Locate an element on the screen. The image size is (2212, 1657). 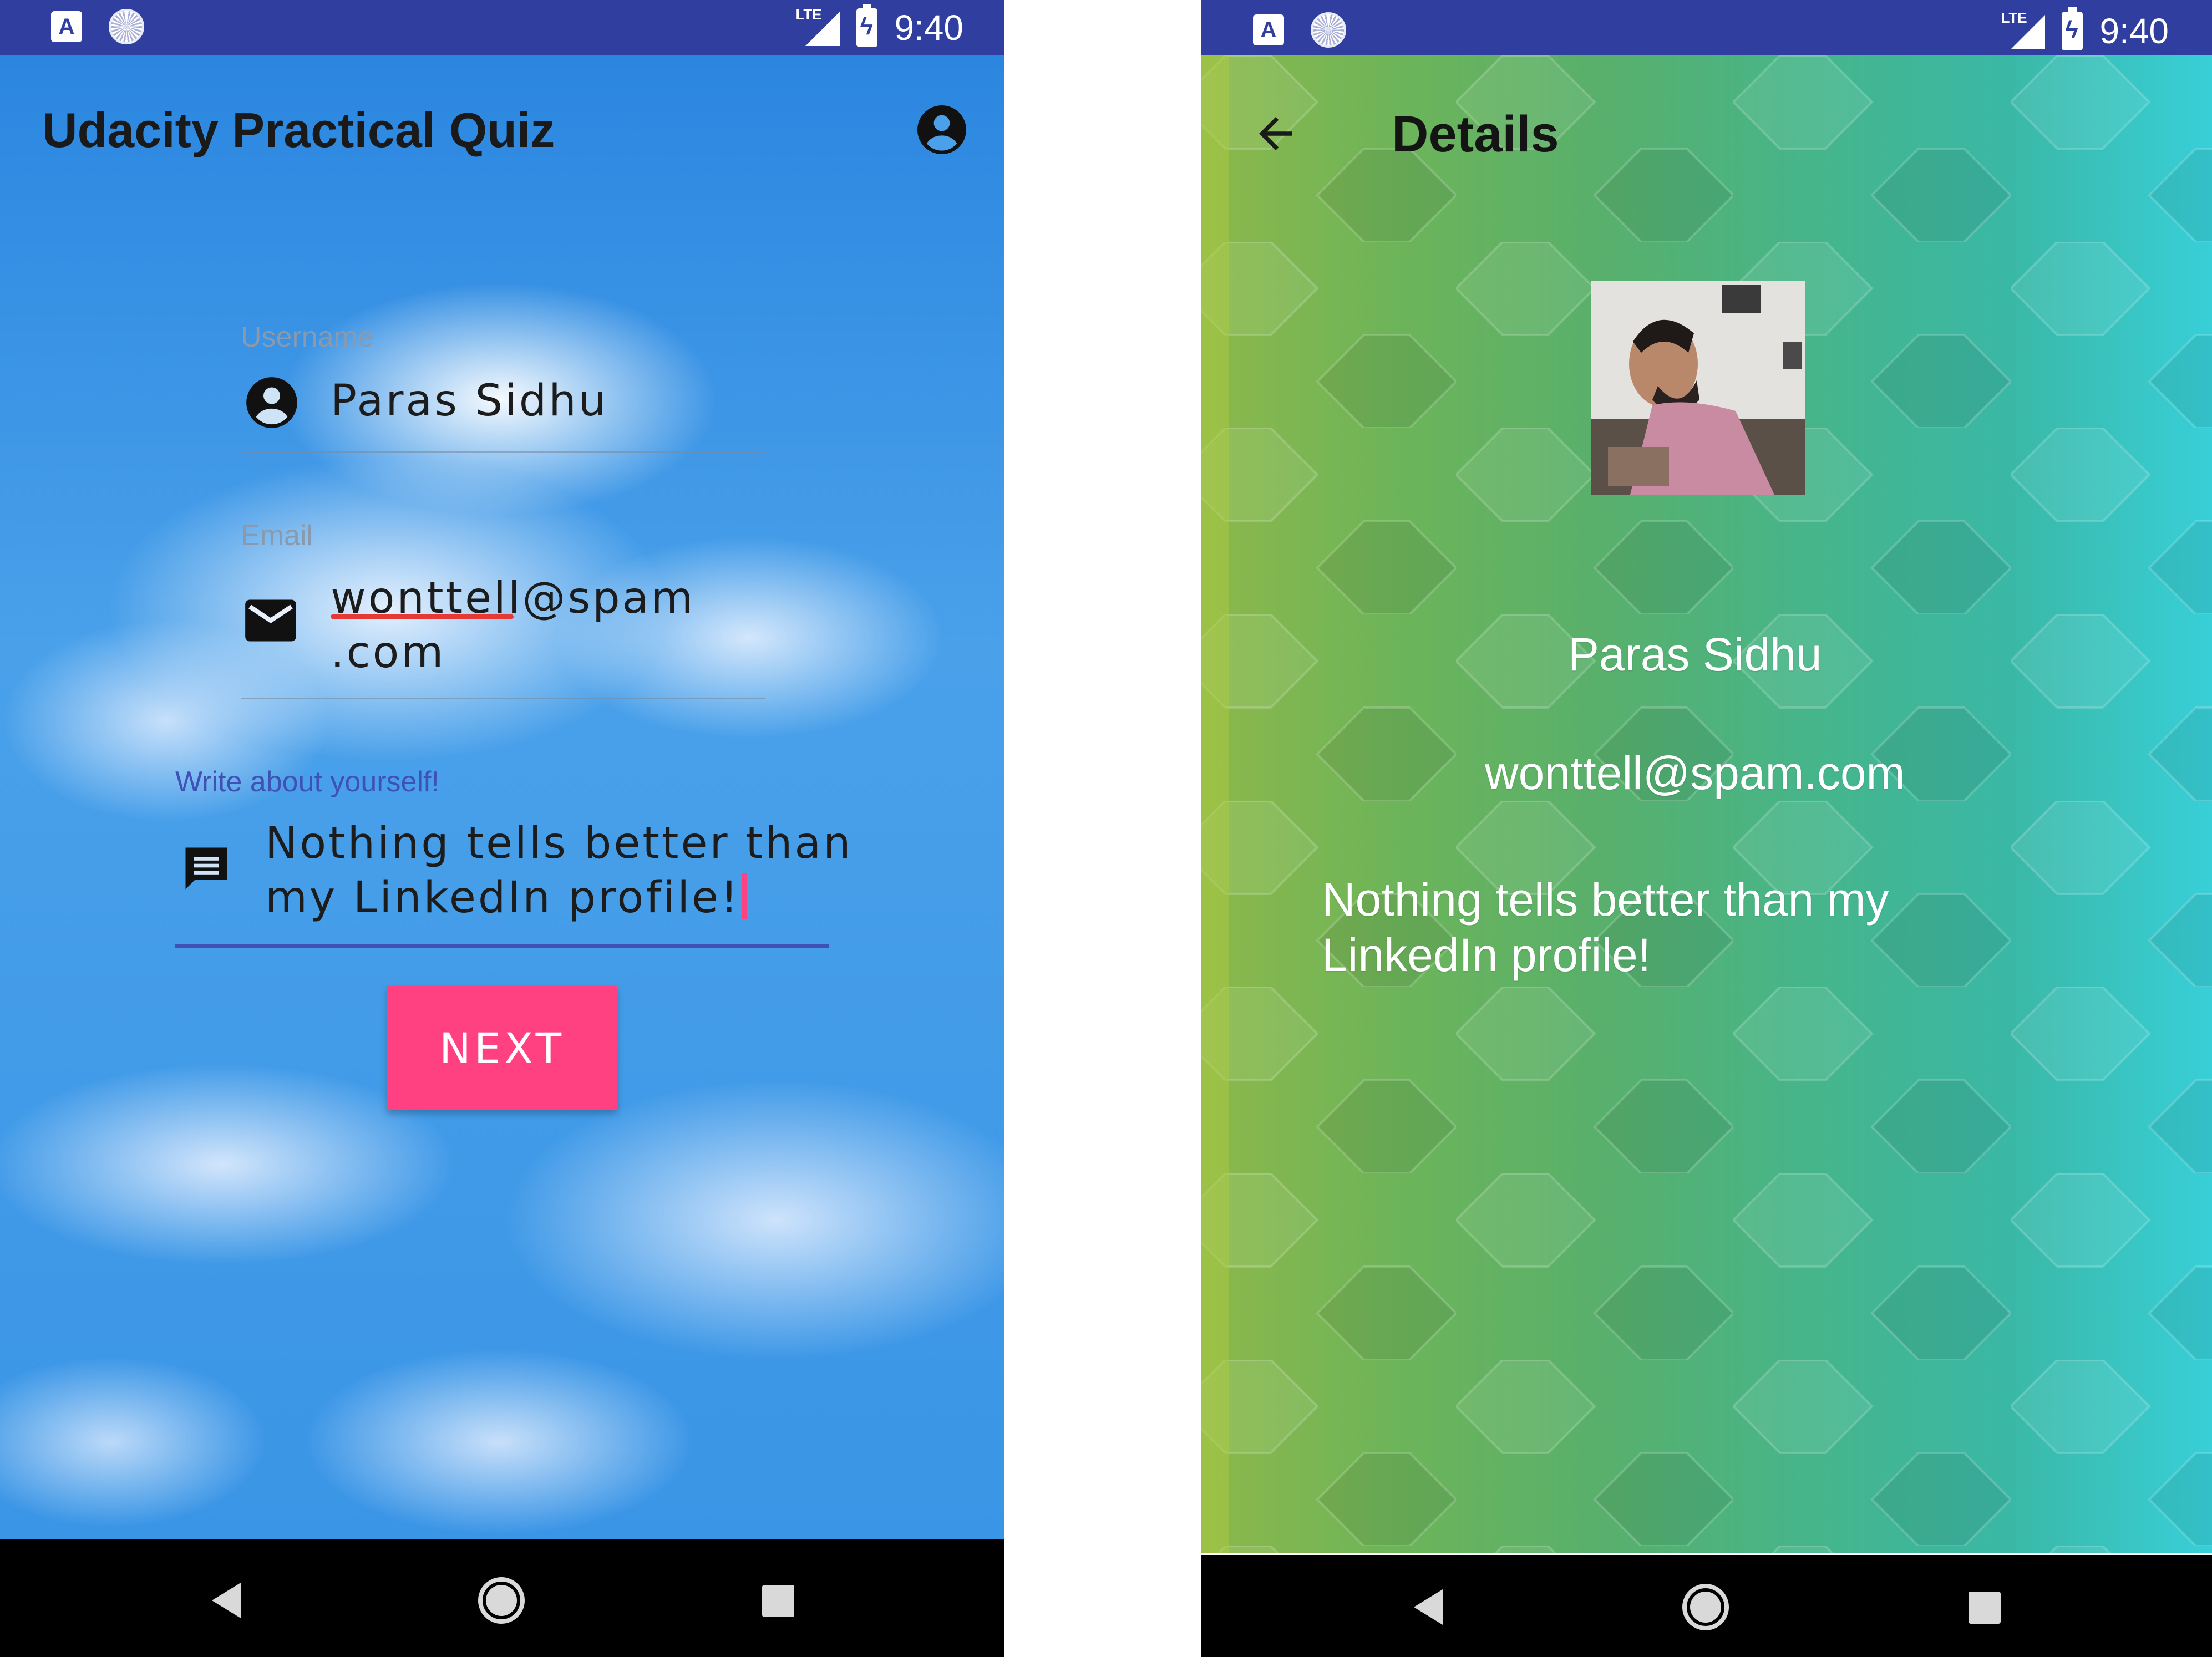
detail-name: Paras Sidhu is located at coordinates (1695, 654).